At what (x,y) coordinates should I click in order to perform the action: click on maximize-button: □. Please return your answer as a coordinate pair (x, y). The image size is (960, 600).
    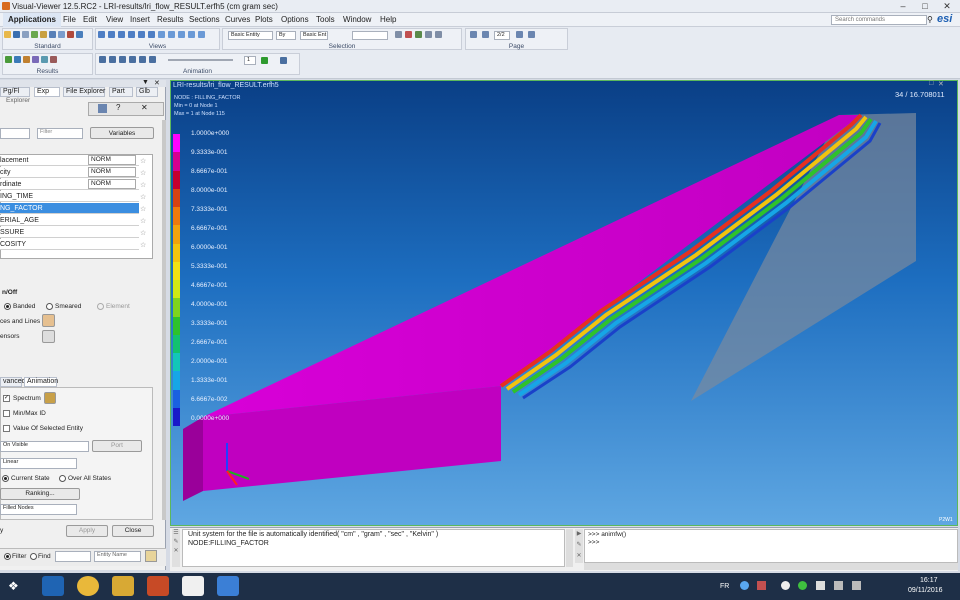
    Looking at the image, I should click on (925, 6).